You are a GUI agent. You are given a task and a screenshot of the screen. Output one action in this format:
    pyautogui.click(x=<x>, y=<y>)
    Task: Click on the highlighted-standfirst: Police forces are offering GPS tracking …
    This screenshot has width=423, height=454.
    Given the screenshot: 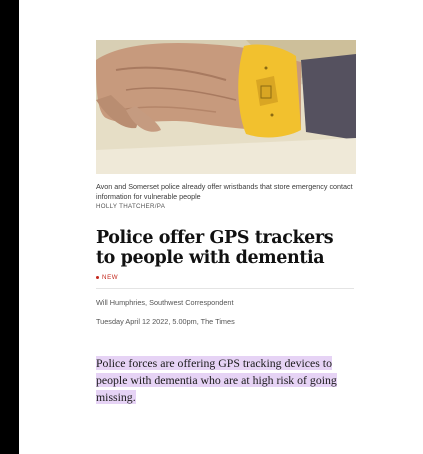 What is the action you would take?
    pyautogui.click(x=216, y=380)
    